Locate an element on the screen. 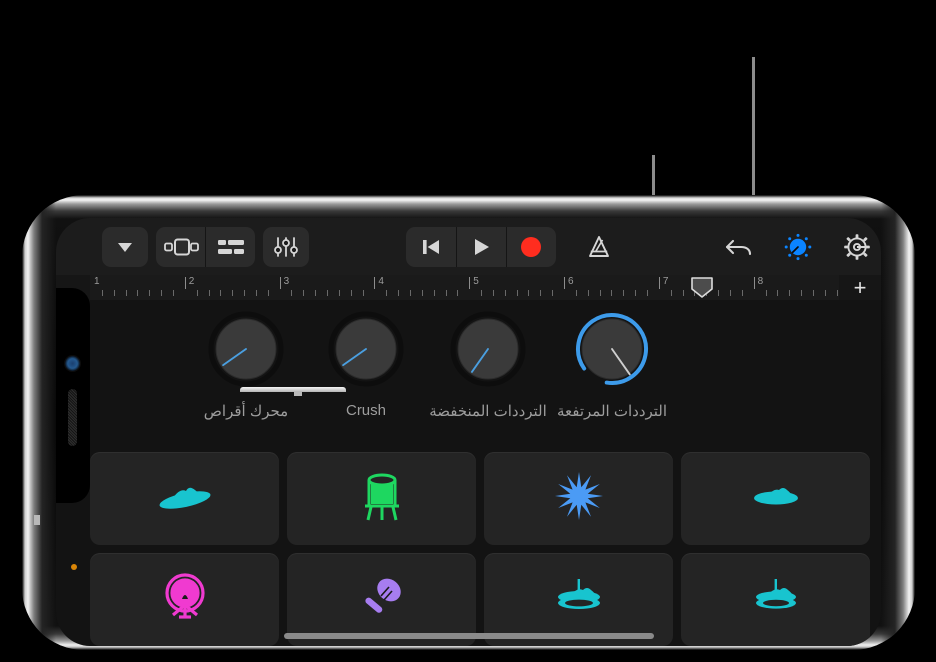 The image size is (936, 662). knob-dial-drive is located at coordinates (246, 349).